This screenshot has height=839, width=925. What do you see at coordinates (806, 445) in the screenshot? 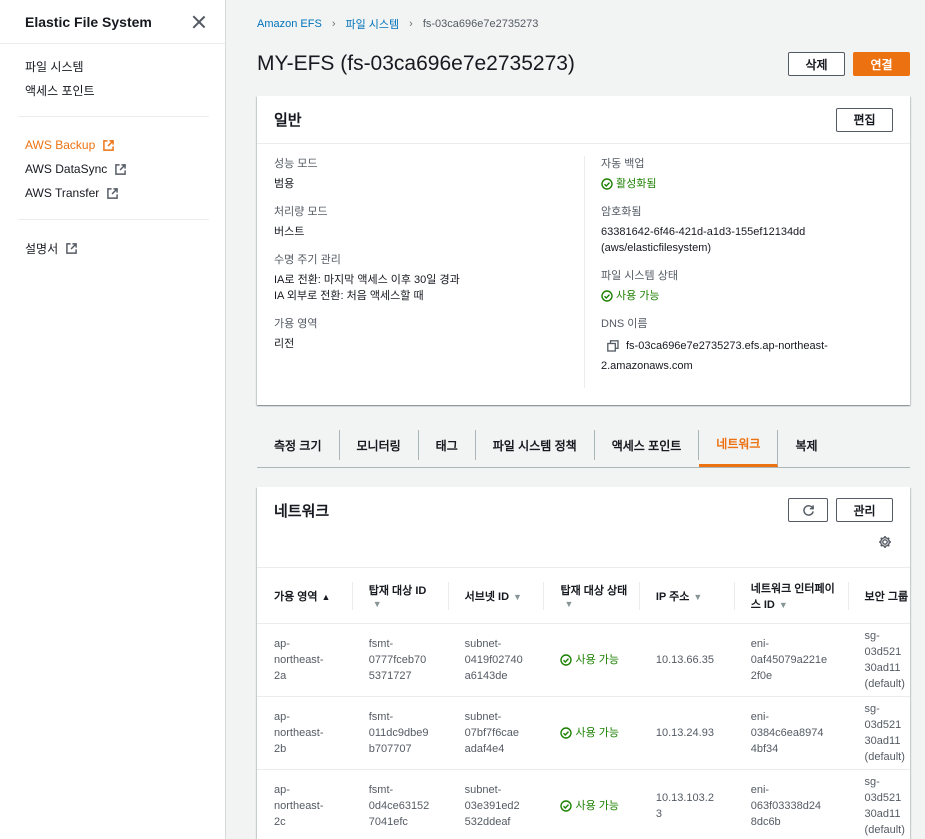
I see `tab-replication: 복제` at bounding box center [806, 445].